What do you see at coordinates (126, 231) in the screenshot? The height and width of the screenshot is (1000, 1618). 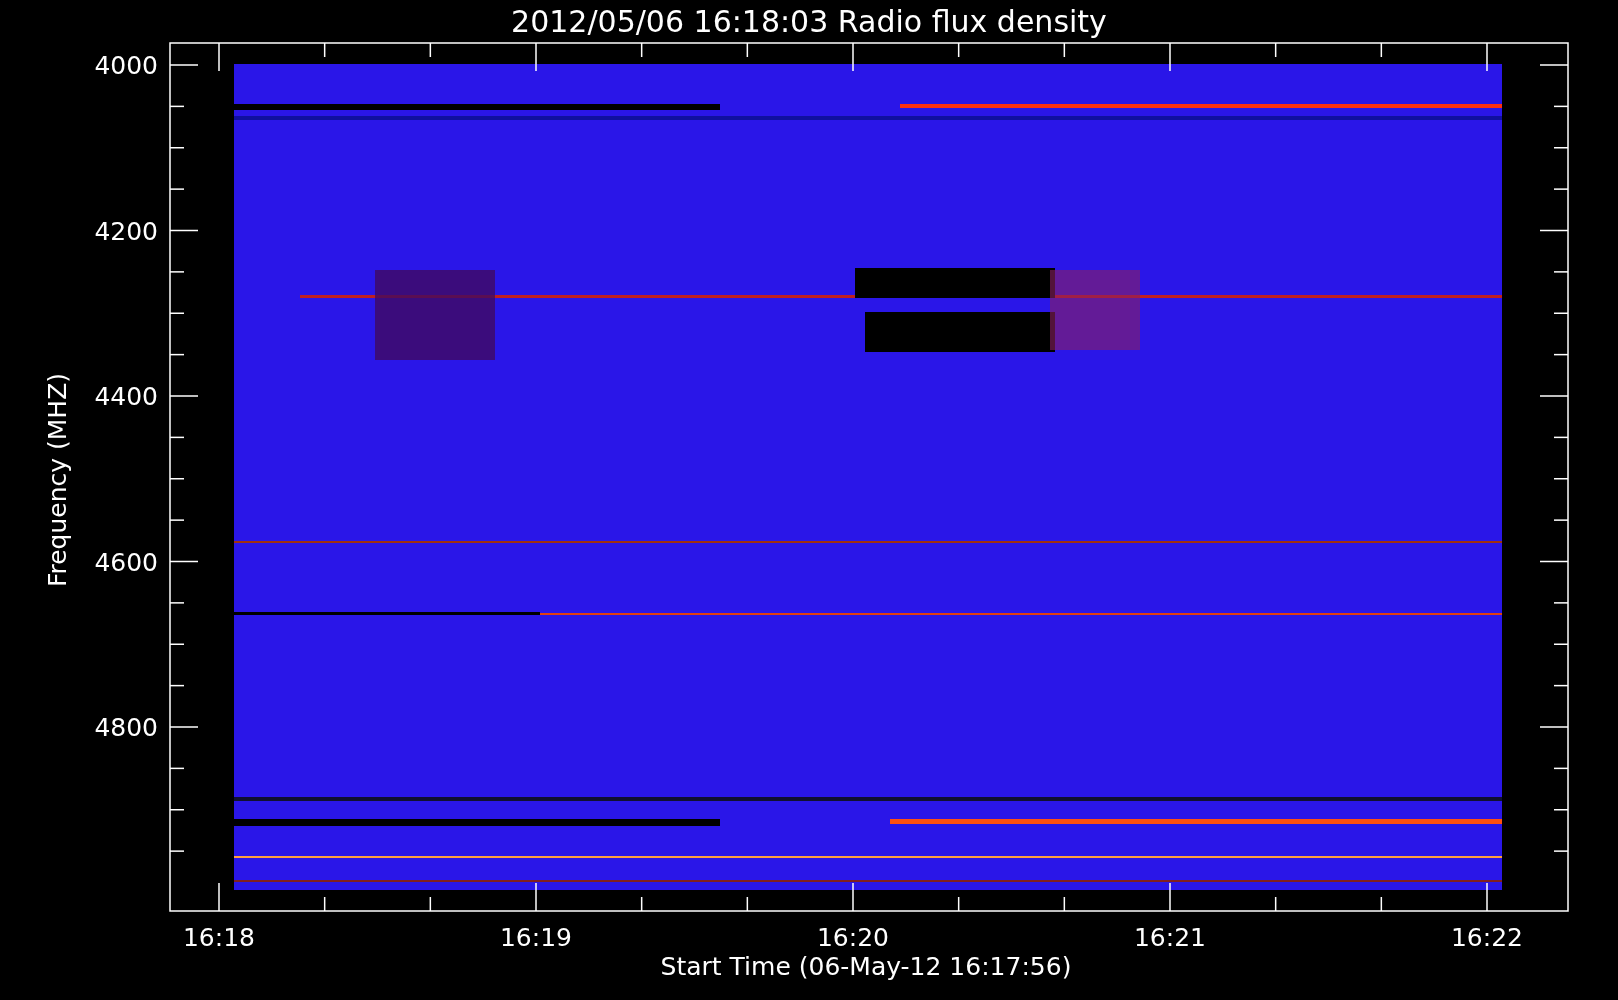 I see `y-tick-label: 4200` at bounding box center [126, 231].